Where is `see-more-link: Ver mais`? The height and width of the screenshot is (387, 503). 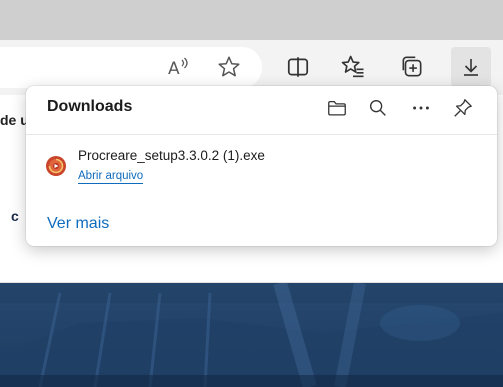
see-more-link: Ver mais is located at coordinates (78, 224).